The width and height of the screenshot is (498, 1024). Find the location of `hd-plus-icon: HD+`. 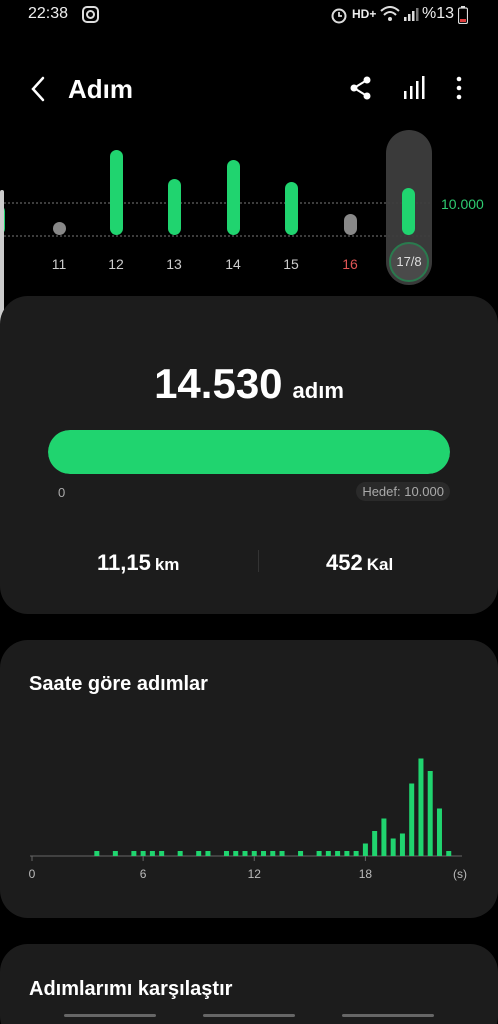

hd-plus-icon: HD+ is located at coordinates (364, 14).